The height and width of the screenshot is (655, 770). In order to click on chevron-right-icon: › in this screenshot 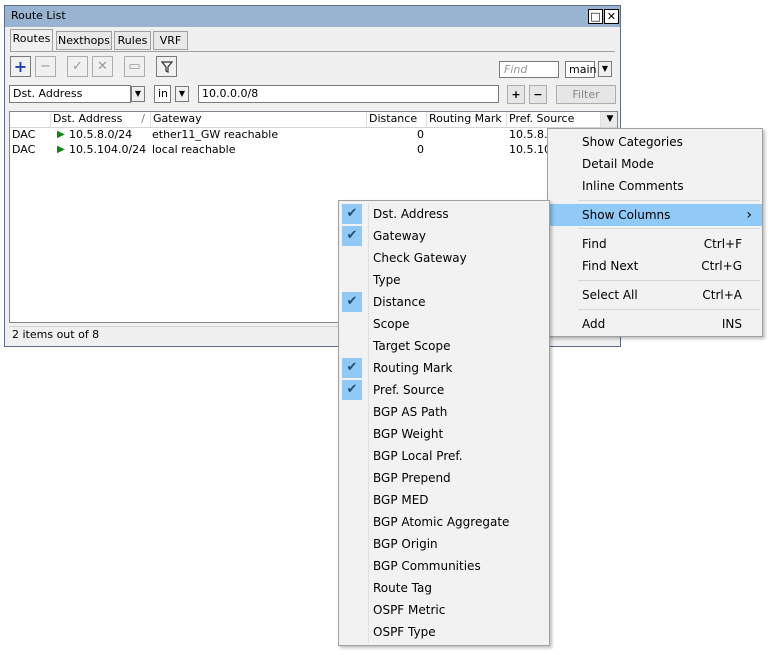, I will do `click(749, 215)`.